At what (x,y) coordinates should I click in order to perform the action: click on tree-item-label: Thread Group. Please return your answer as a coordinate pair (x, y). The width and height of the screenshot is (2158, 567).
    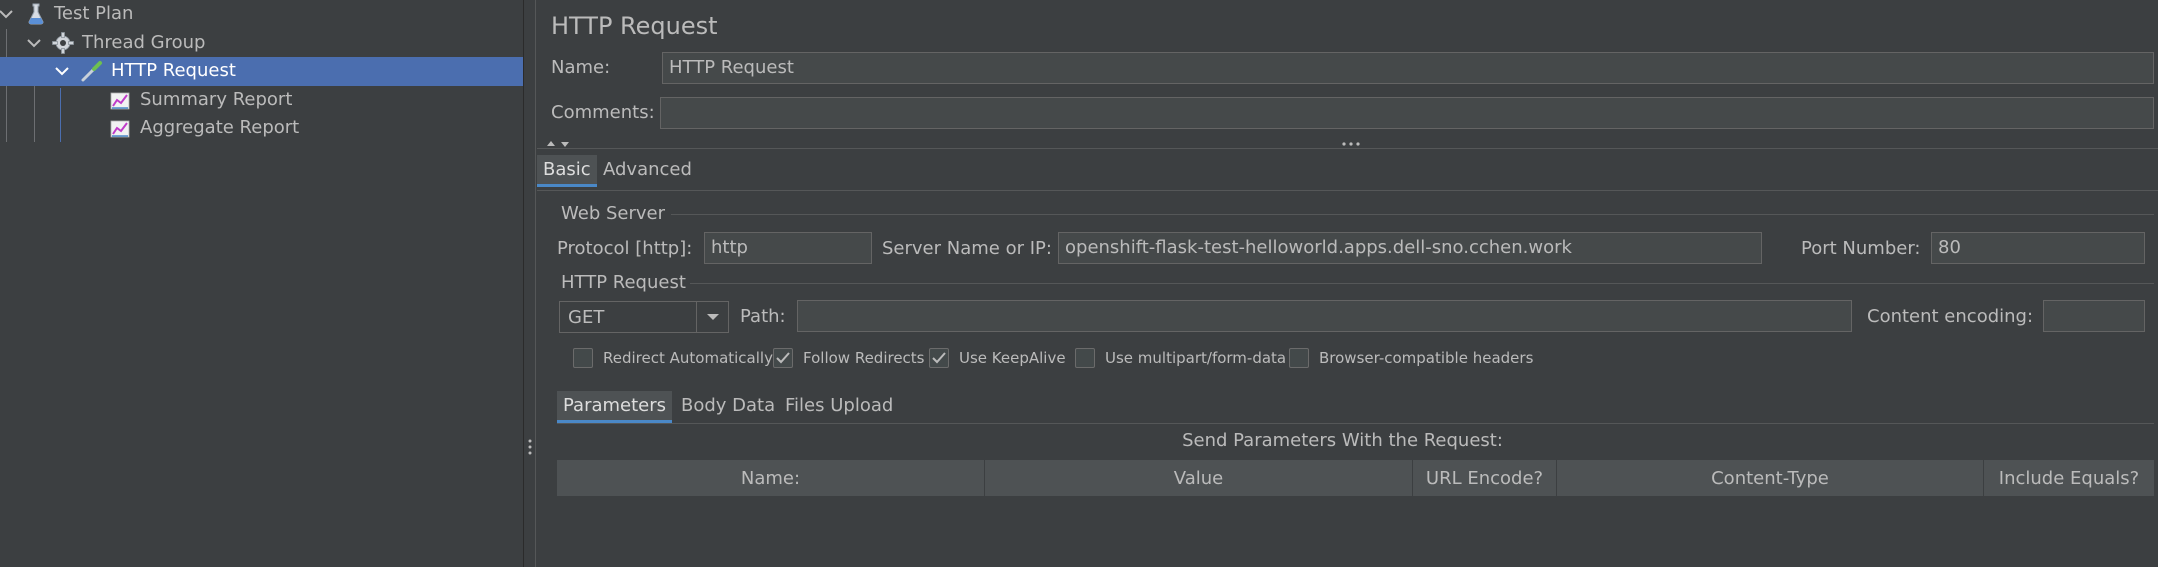
    Looking at the image, I should click on (144, 42).